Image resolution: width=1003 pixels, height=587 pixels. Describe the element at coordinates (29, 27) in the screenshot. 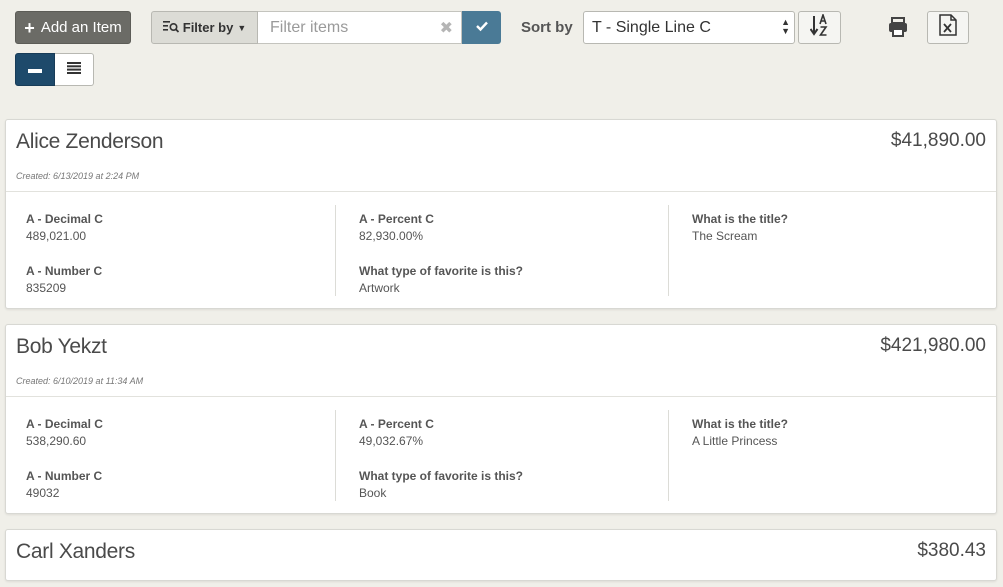

I see `plus-icon: +` at that location.